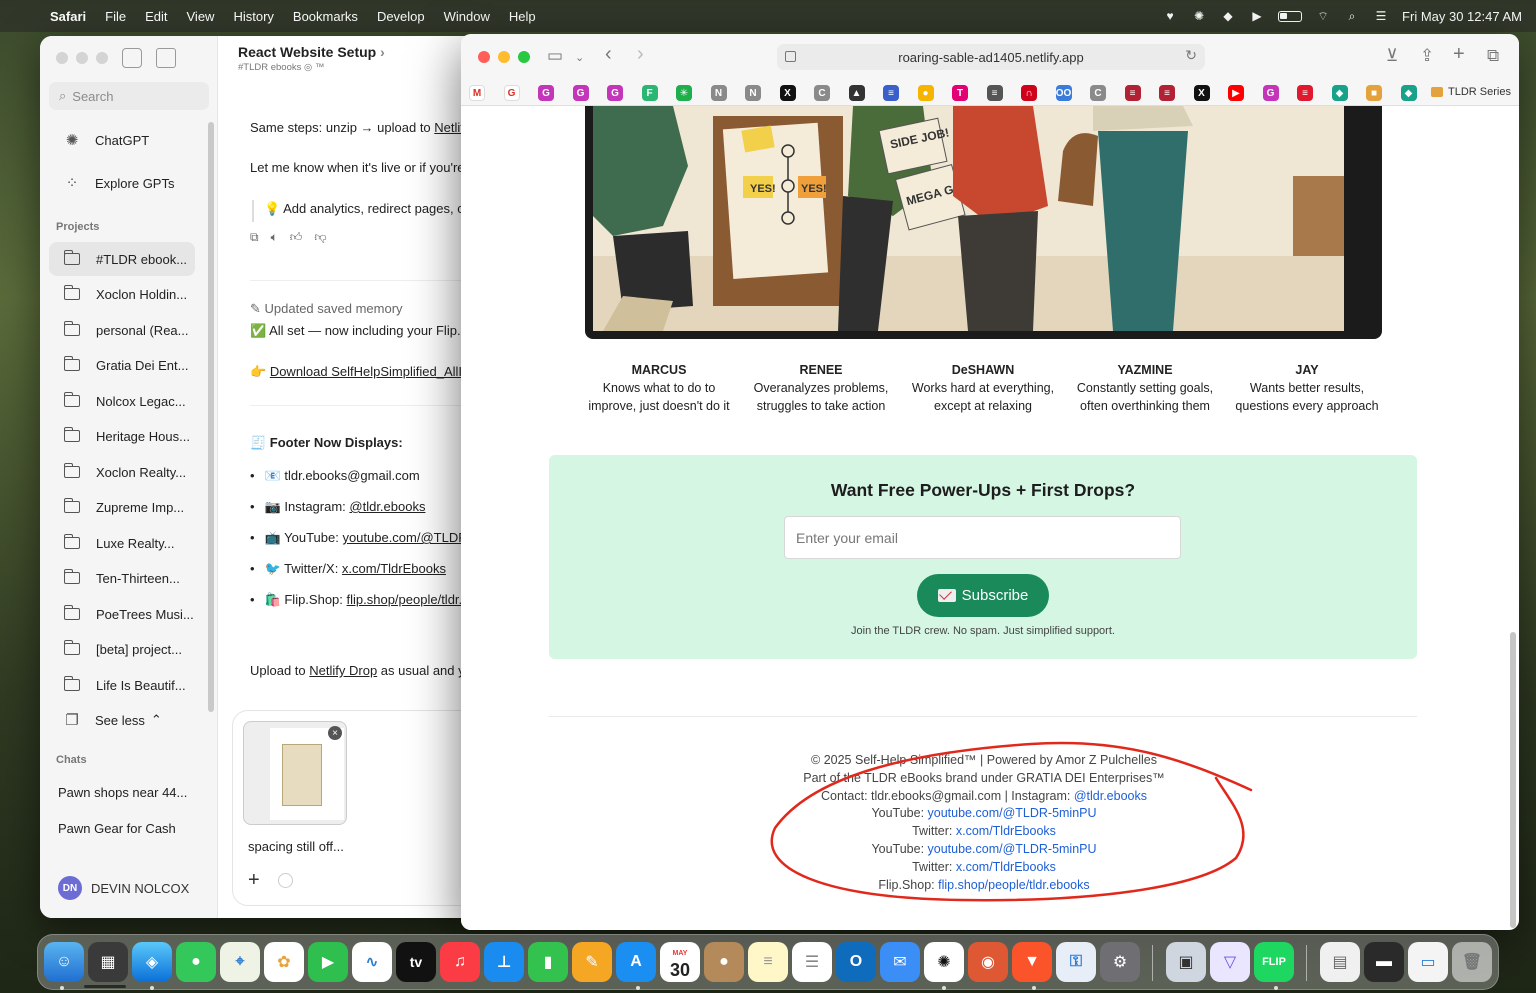  I want to click on user-profile: DN DEVIN NOLCOX, so click(123, 888).